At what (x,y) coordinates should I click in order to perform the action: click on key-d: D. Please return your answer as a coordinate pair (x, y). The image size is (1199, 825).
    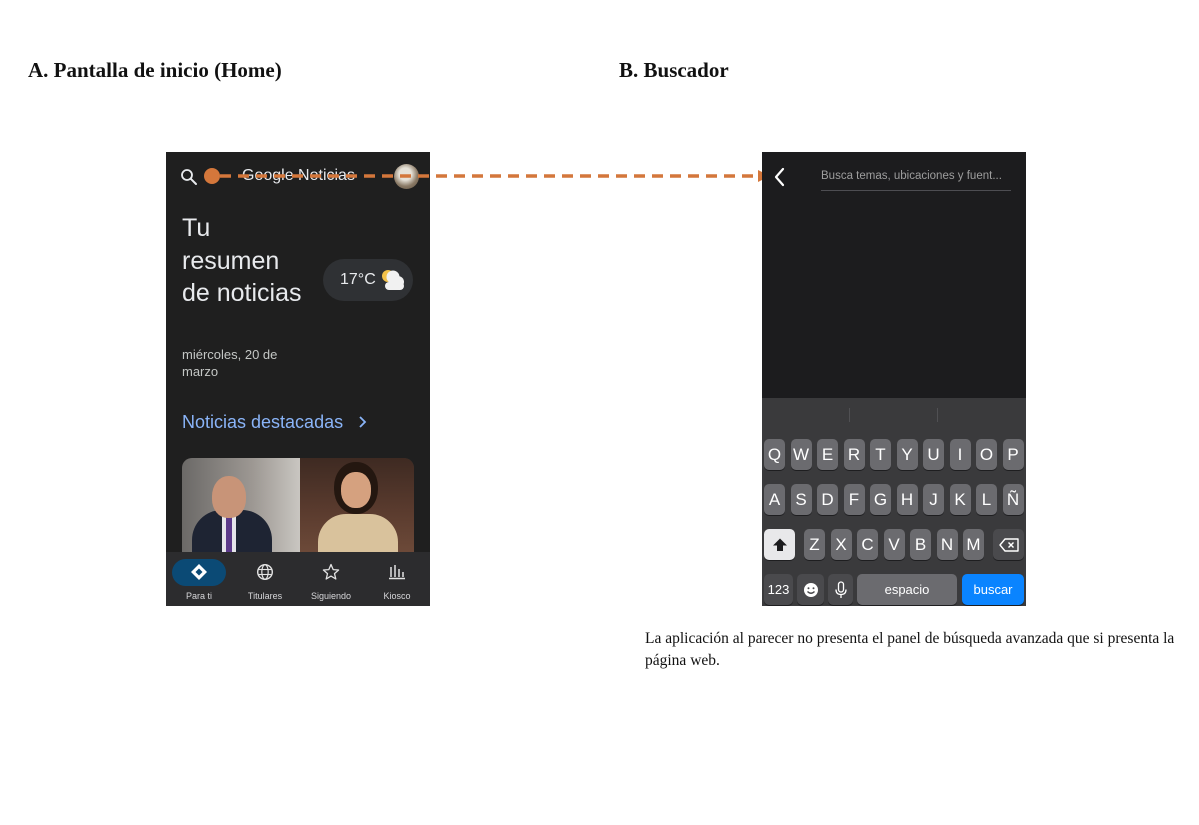
    Looking at the image, I should click on (827, 499).